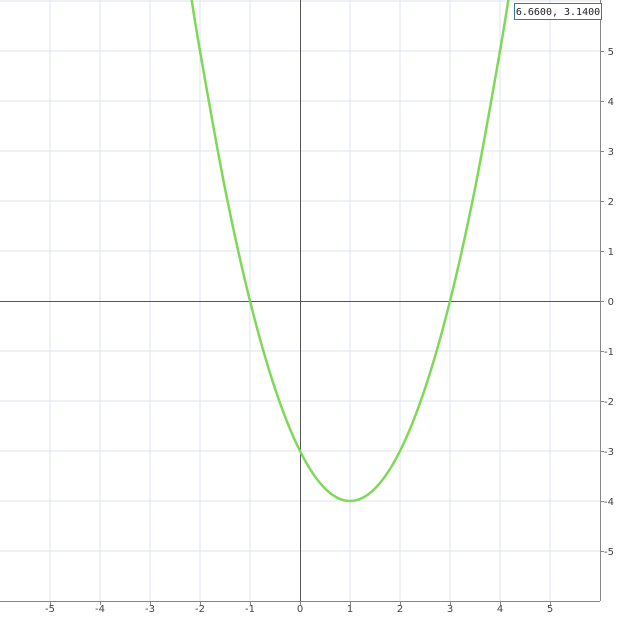  What do you see at coordinates (609, 352) in the screenshot?
I see `y-tick-label: -1` at bounding box center [609, 352].